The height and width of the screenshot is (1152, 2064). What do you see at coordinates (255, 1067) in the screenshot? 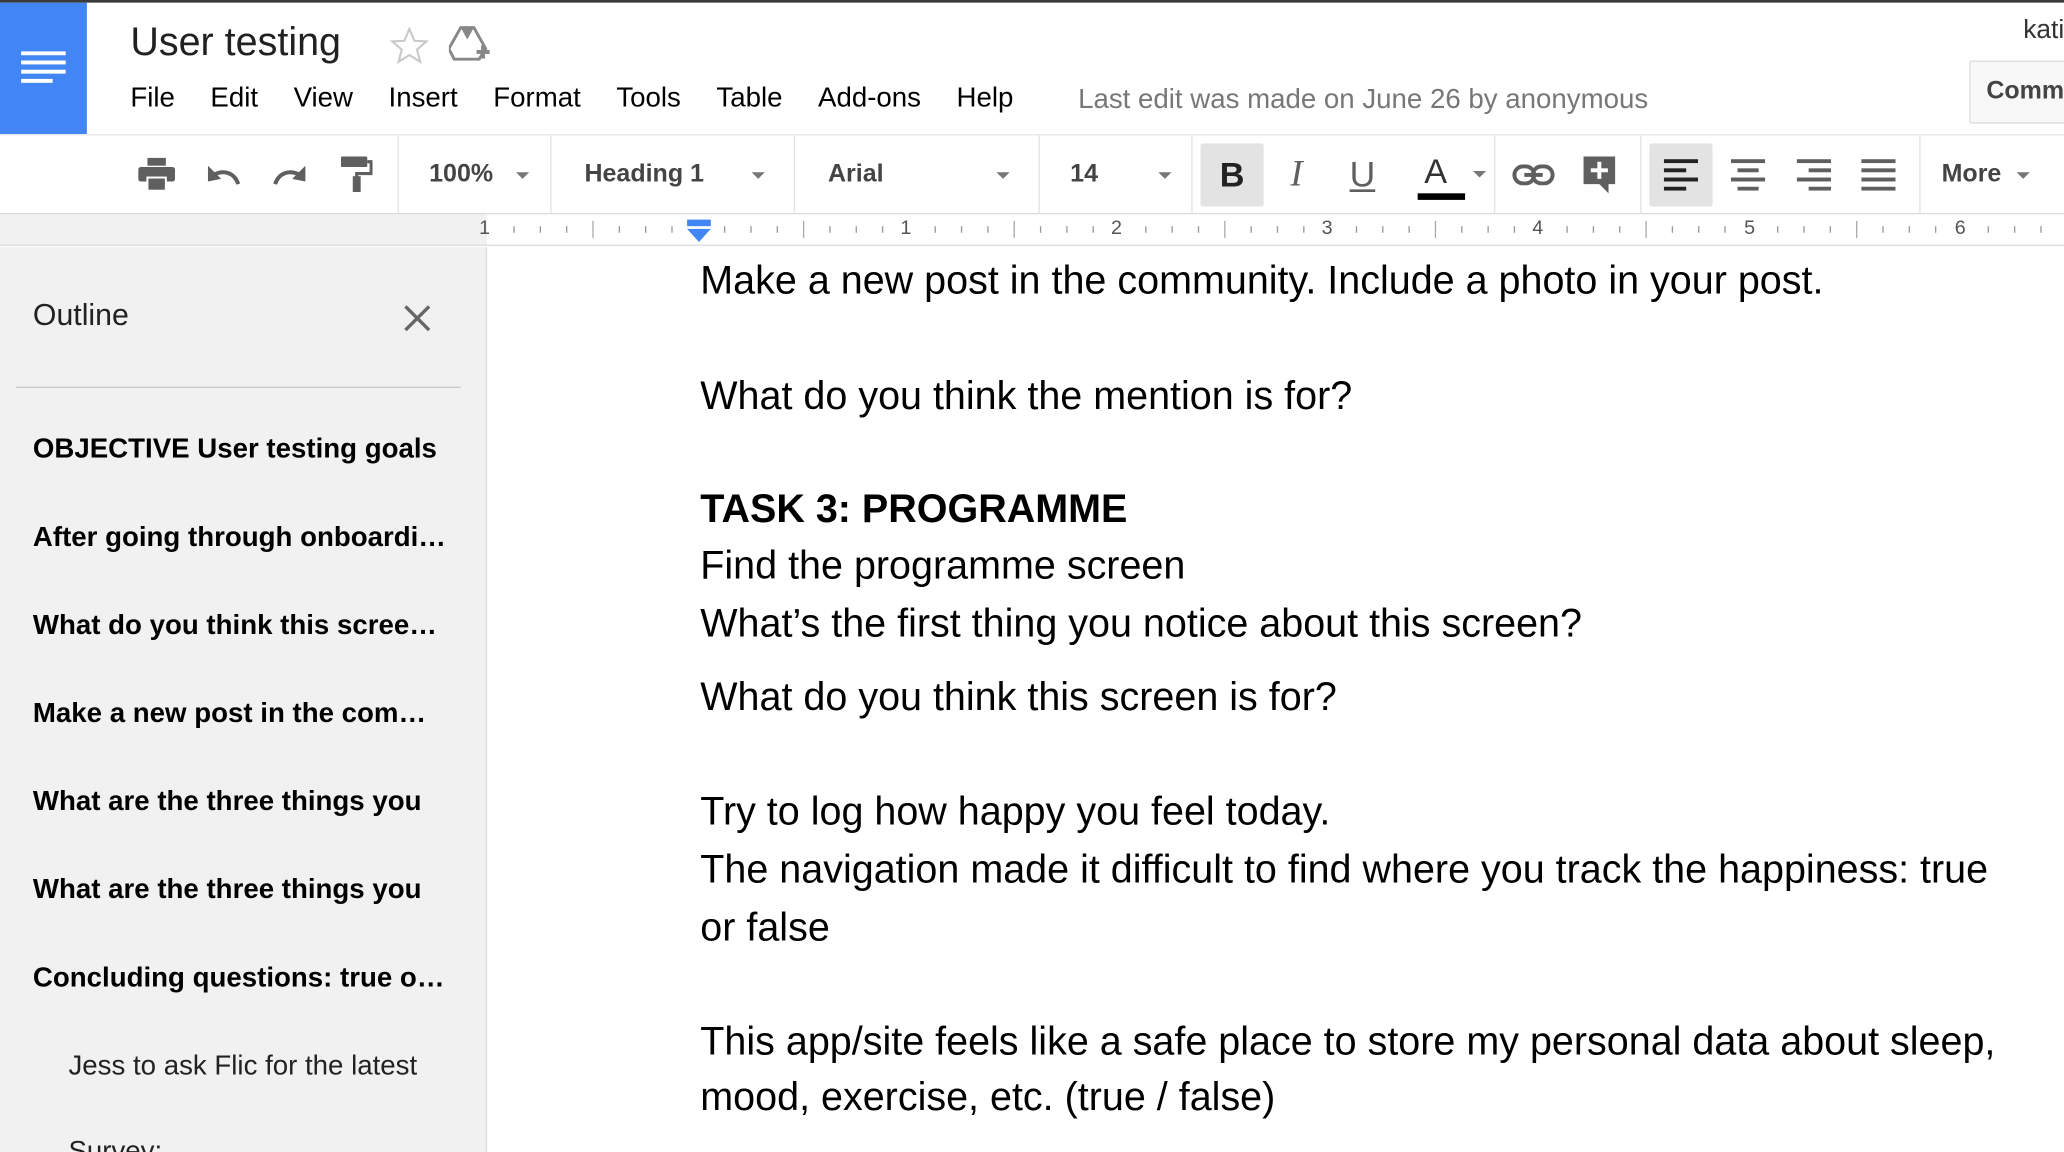
I see `outline-subitem: Jess to ask Flic for the latest` at bounding box center [255, 1067].